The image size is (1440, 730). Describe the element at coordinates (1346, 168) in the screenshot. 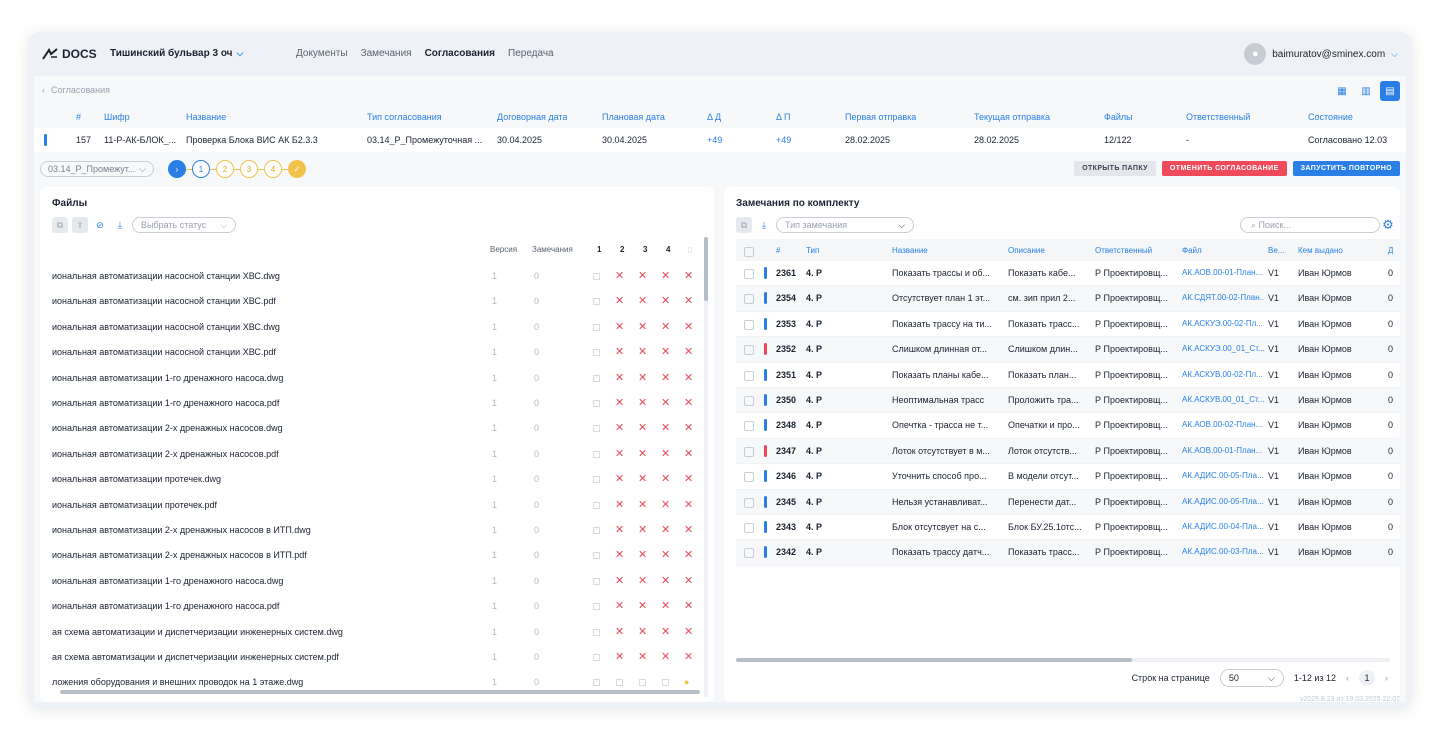

I see `restart-button: ЗАПУСТИТЬ ПОВТОРНО` at that location.